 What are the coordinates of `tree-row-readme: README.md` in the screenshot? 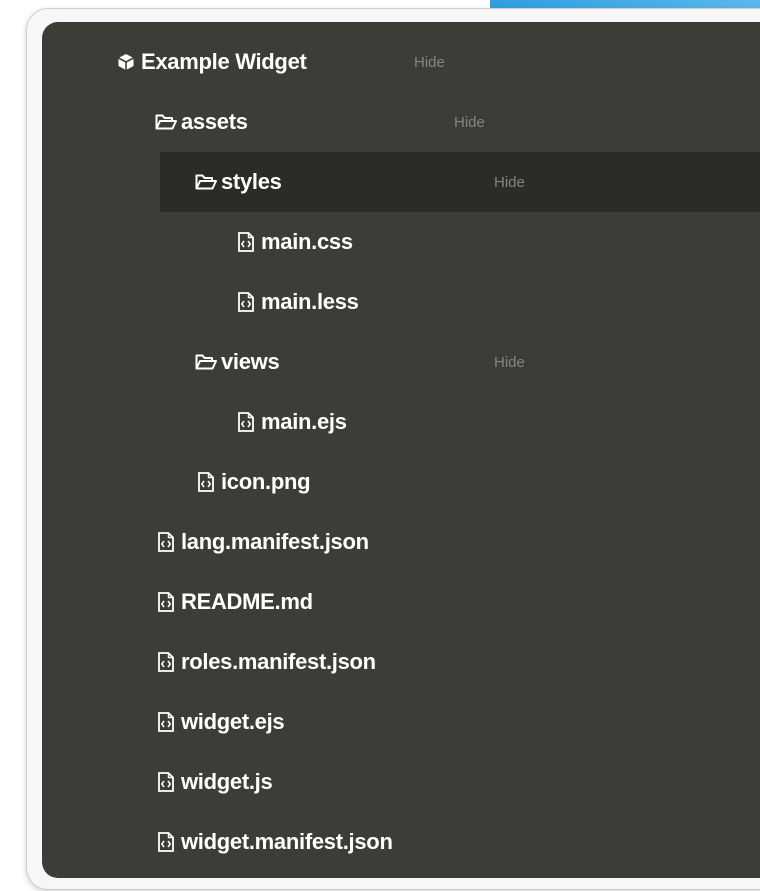 It's located at (401, 602).